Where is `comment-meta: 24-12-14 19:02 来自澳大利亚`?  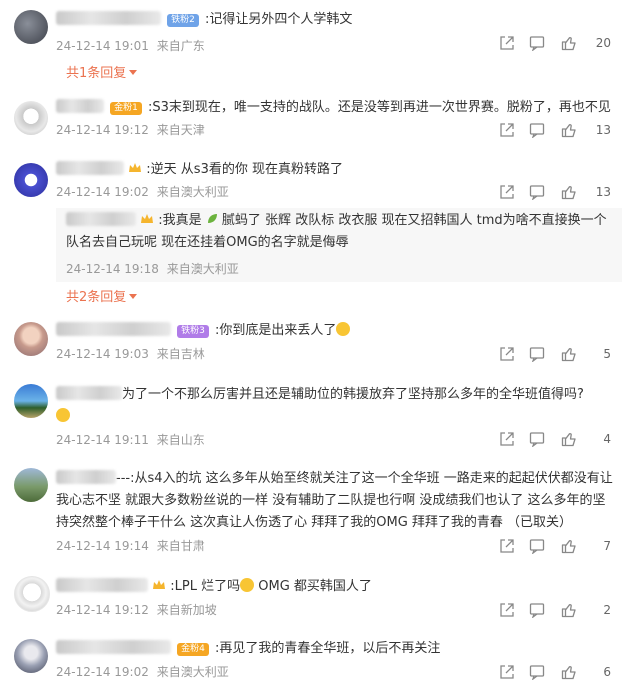 comment-meta: 24-12-14 19:02 来自澳大利亚 is located at coordinates (142, 191).